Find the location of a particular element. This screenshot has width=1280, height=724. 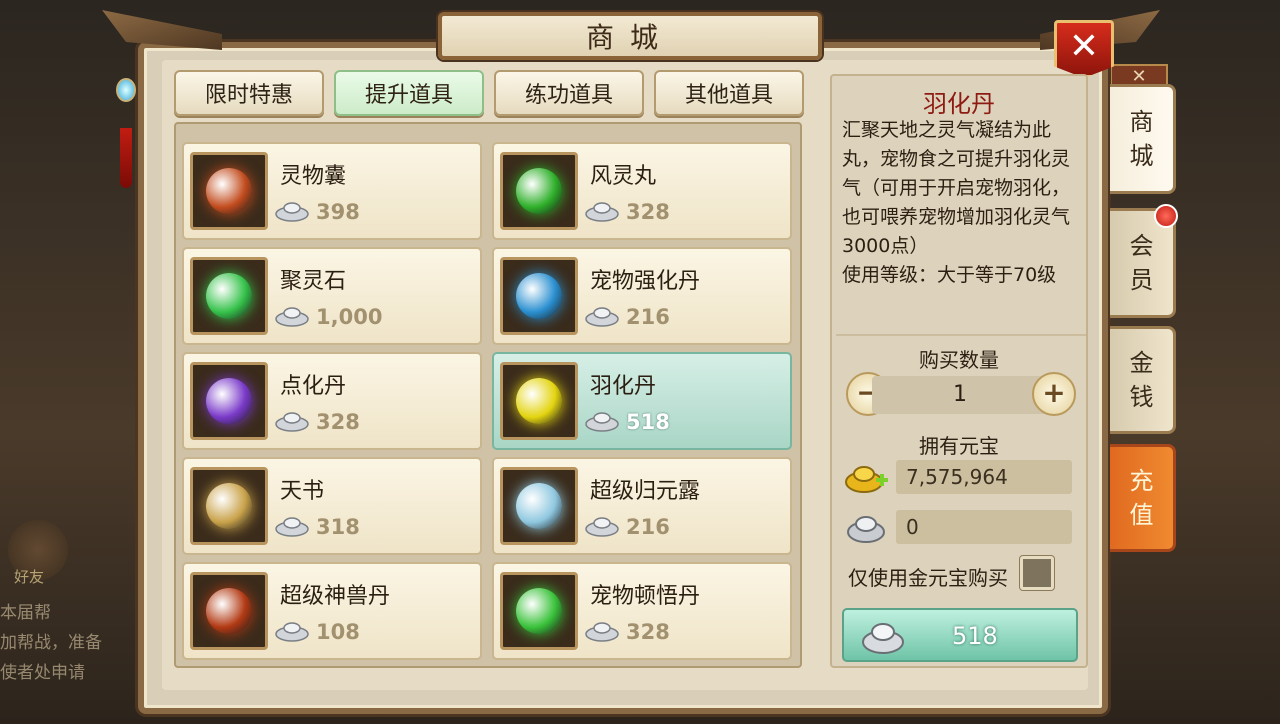

item-card: 天书 318 is located at coordinates (332, 506).